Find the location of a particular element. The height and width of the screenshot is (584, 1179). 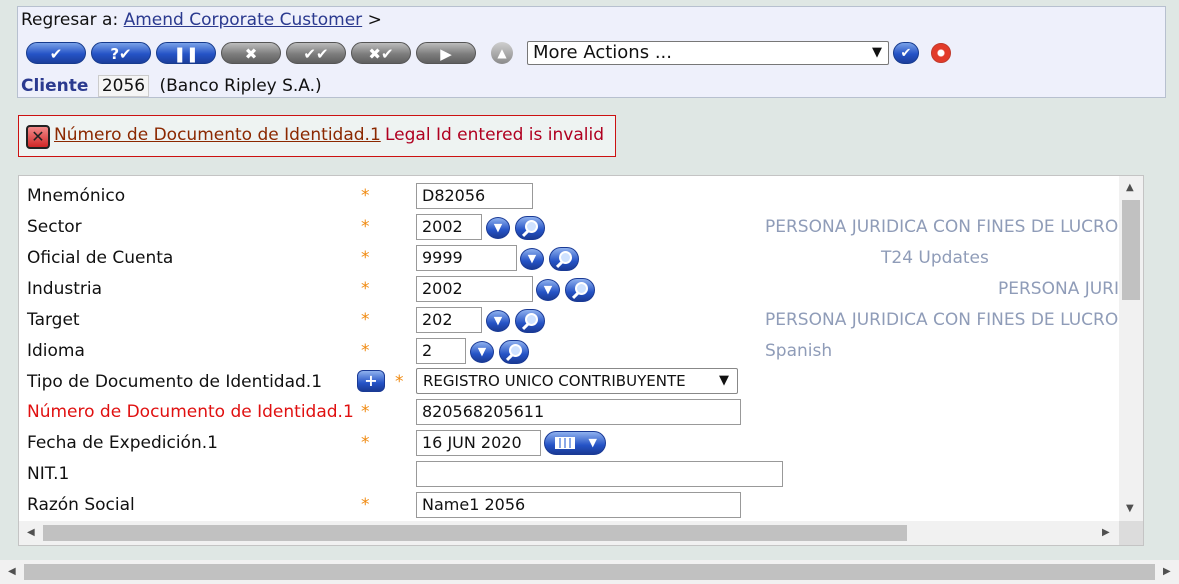

label-business-name: Razón Social is located at coordinates (81, 505).